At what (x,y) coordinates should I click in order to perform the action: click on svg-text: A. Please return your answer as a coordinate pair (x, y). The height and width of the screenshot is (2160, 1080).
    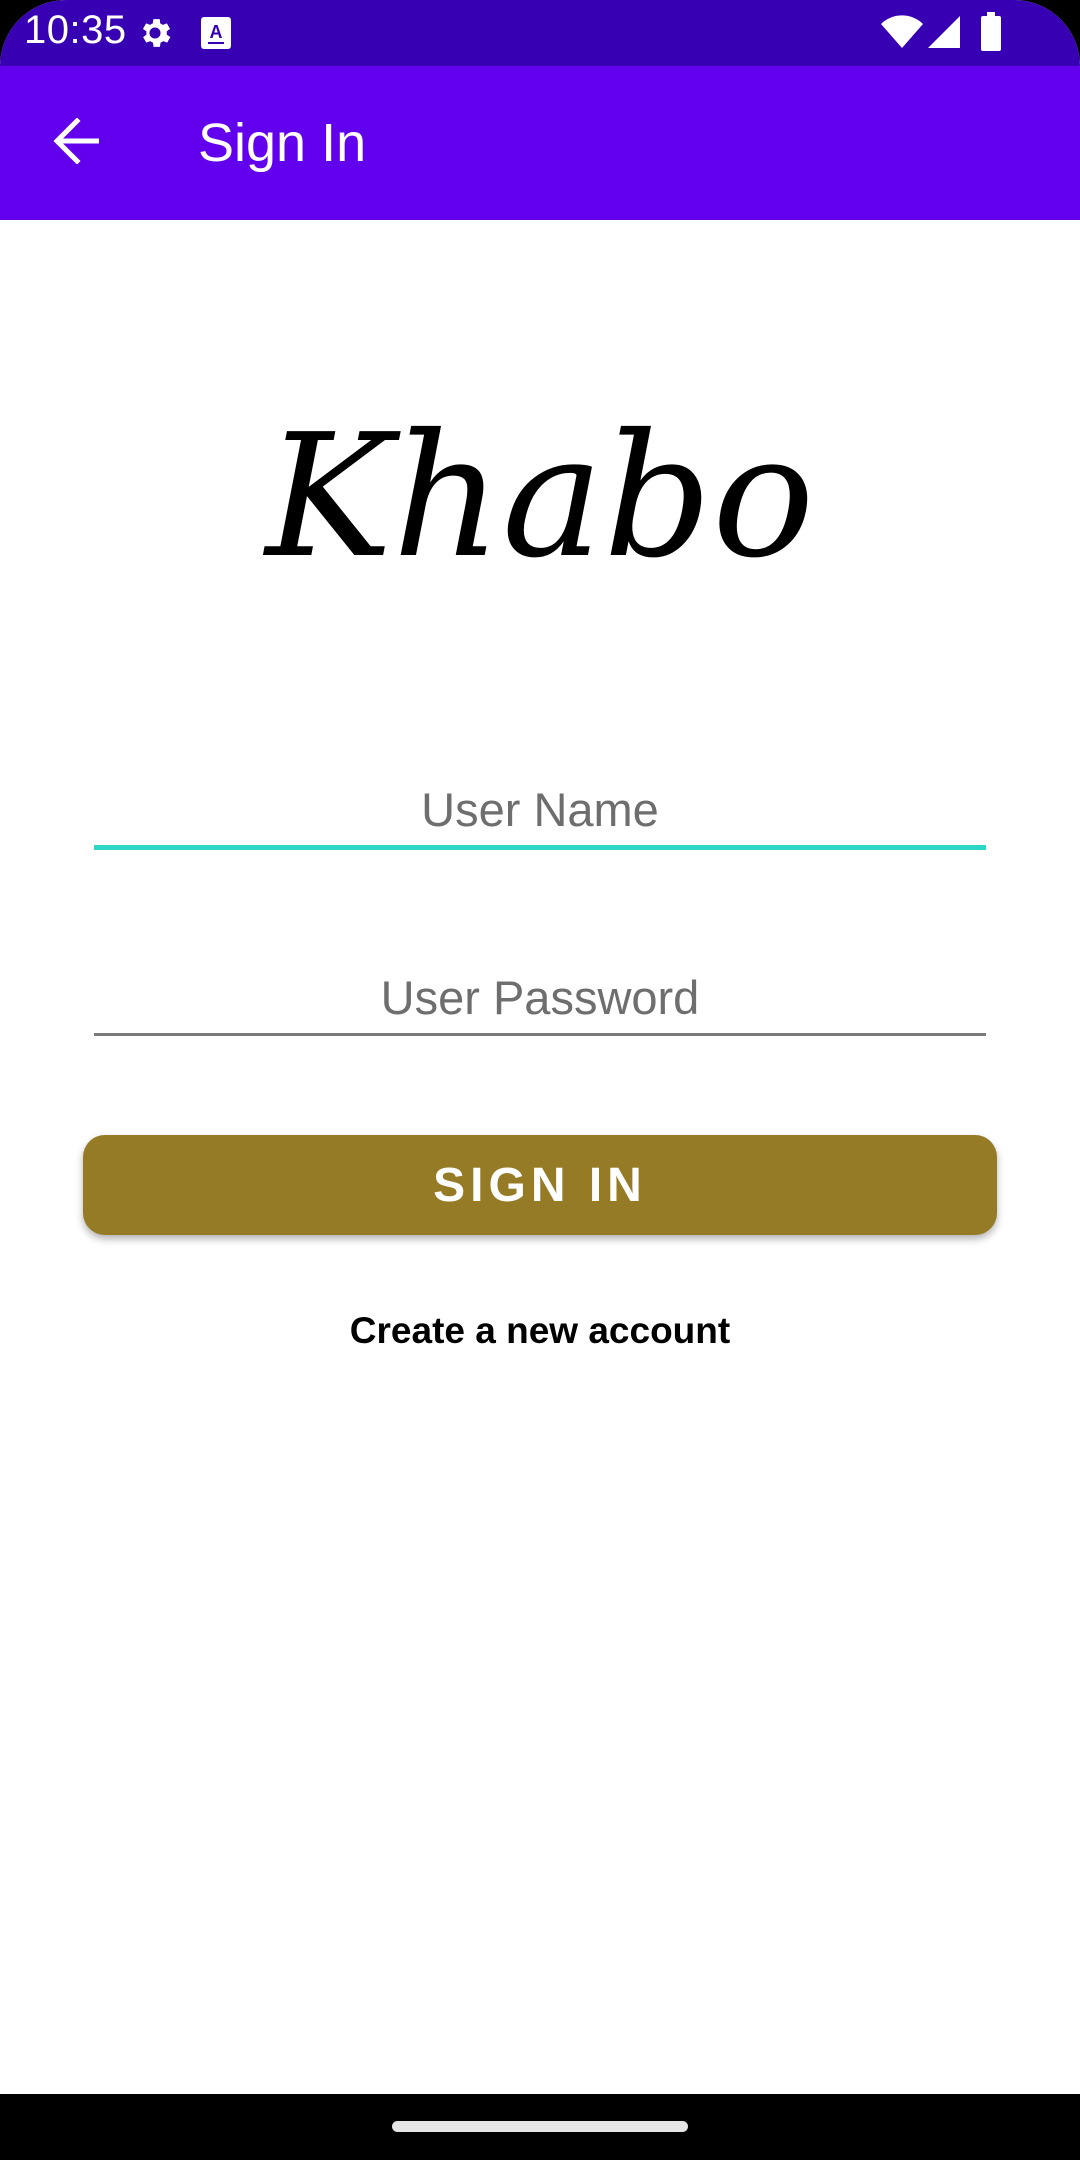
    Looking at the image, I should click on (216, 32).